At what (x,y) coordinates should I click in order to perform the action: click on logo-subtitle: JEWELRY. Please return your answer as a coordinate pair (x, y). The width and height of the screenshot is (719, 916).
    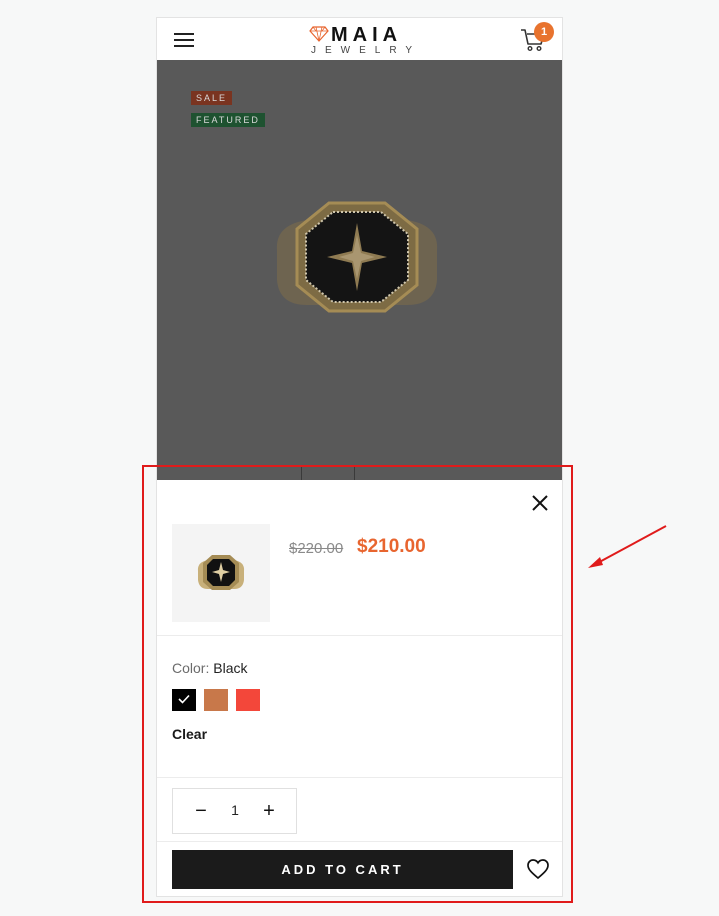
    Looking at the image, I should click on (366, 50).